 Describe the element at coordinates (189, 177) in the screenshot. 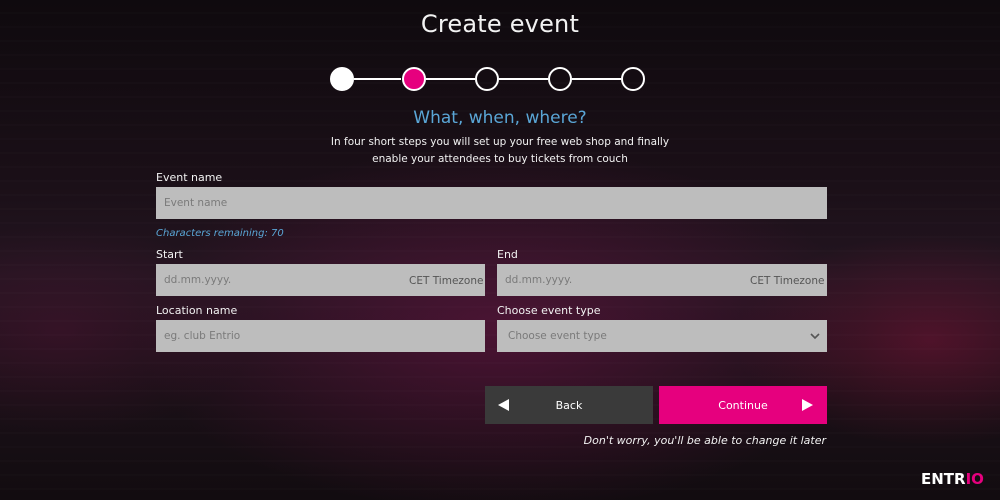

I see `event-name-label: Event name` at that location.